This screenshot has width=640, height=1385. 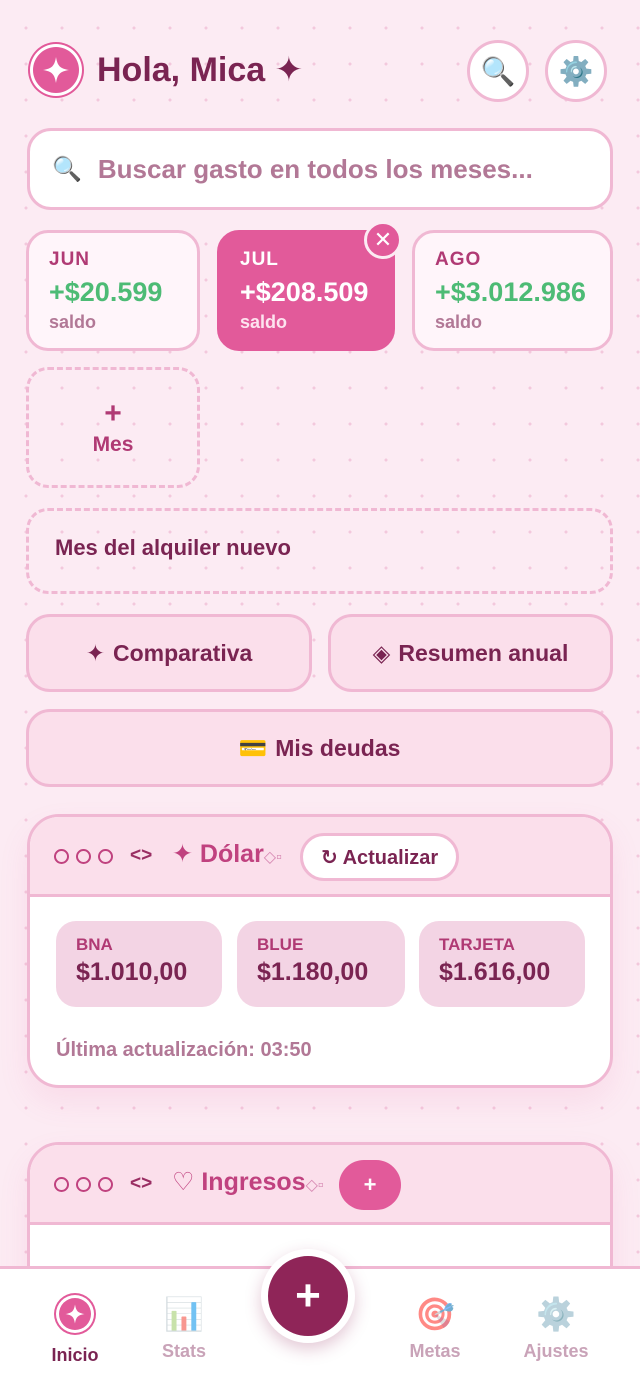 I want to click on month-card-ago: AGO +$3.012.986 saldo, so click(x=512, y=290).